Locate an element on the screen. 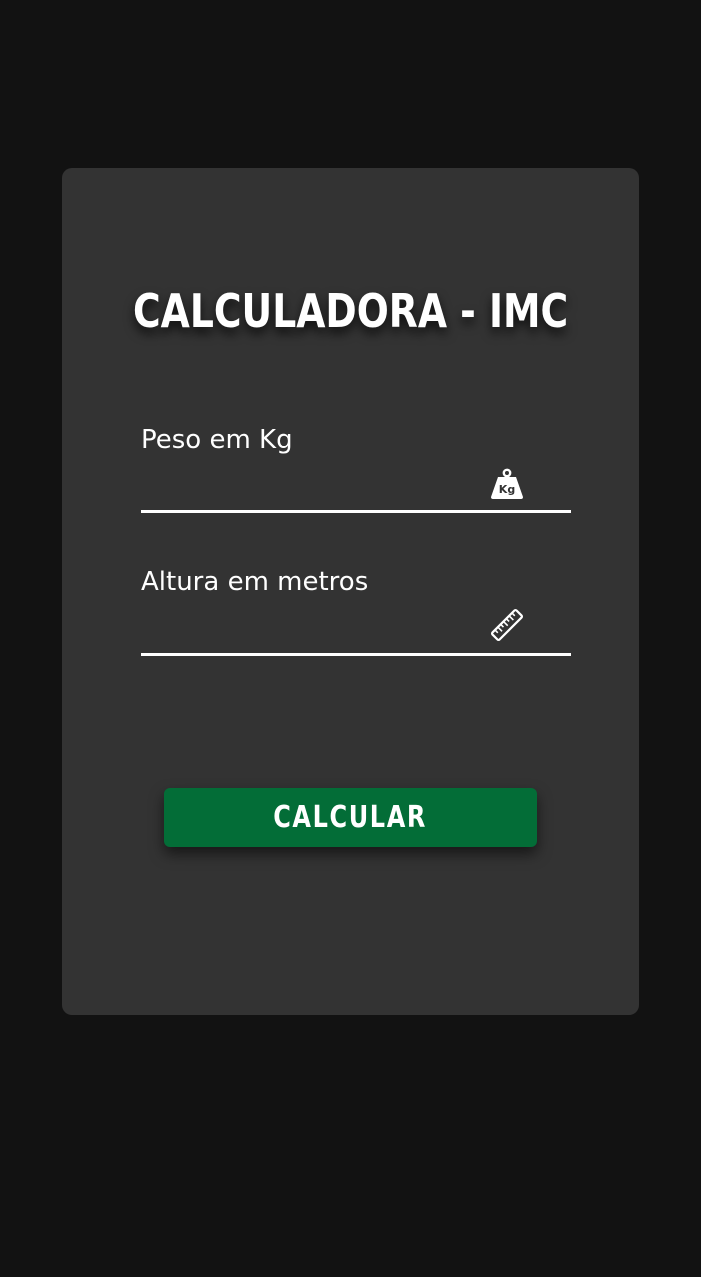 This screenshot has width=701, height=1277. calculate-button: CALCULAR is located at coordinates (350, 817).